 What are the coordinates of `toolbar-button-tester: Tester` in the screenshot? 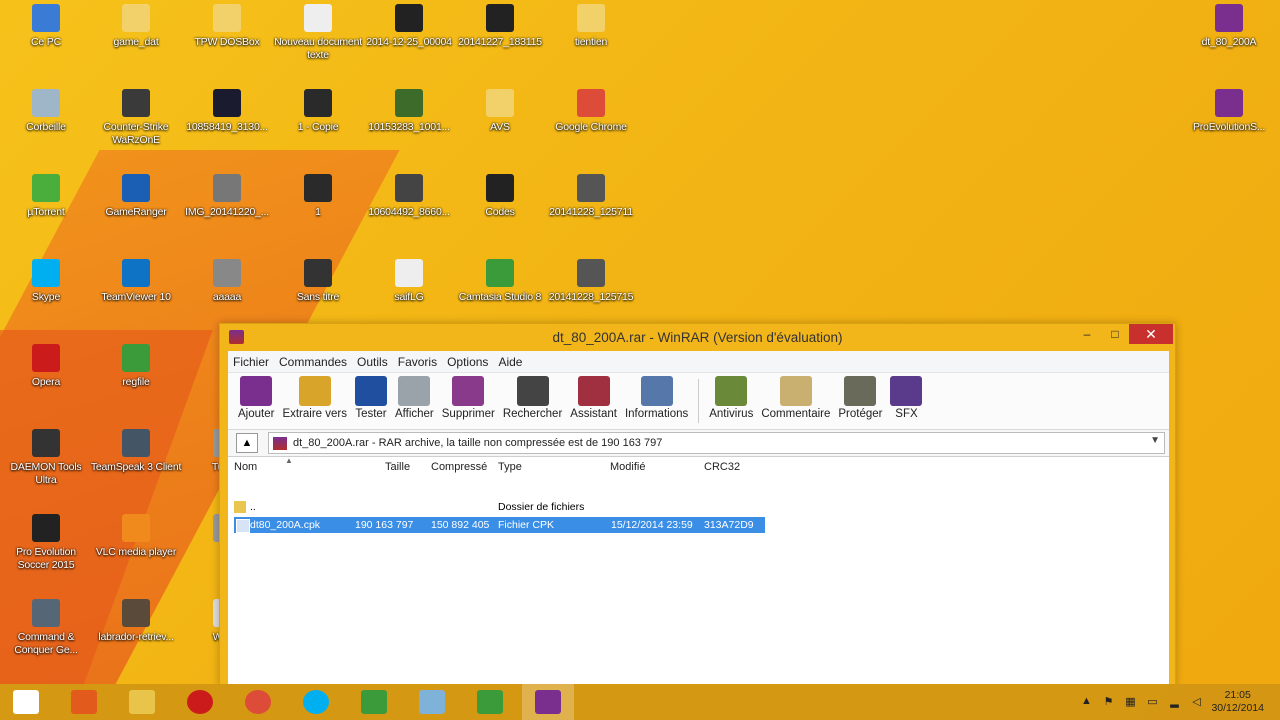 It's located at (371, 401).